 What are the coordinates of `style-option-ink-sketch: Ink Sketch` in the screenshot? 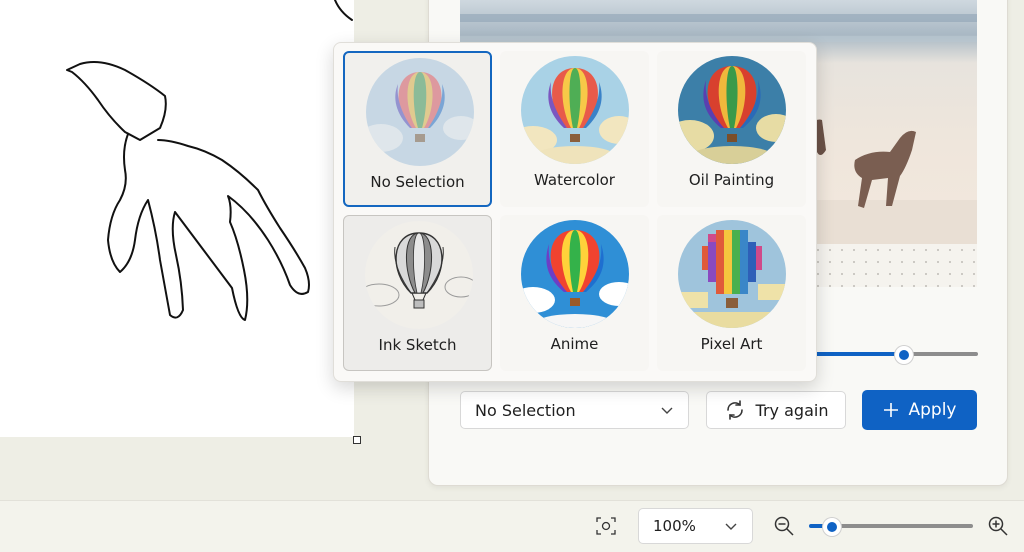 It's located at (417, 293).